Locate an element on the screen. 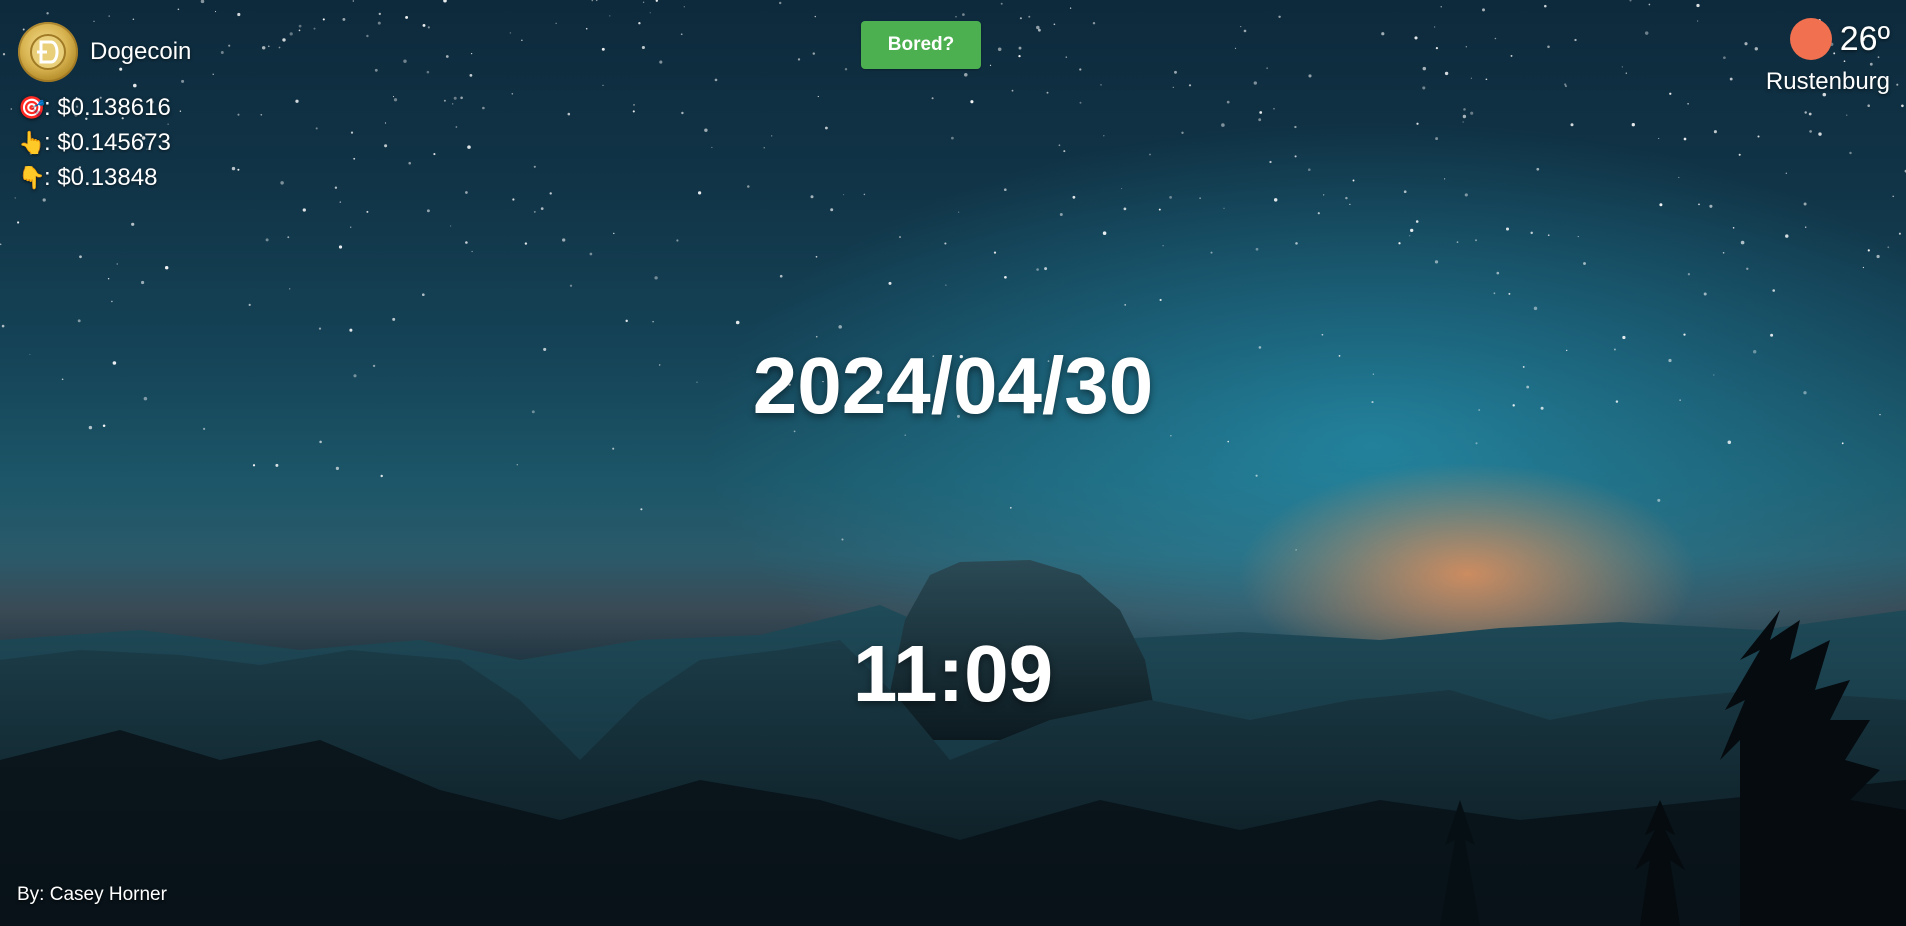 The image size is (1906, 926). low-price-row: 👇 : $0.13848 is located at coordinates (104, 177).